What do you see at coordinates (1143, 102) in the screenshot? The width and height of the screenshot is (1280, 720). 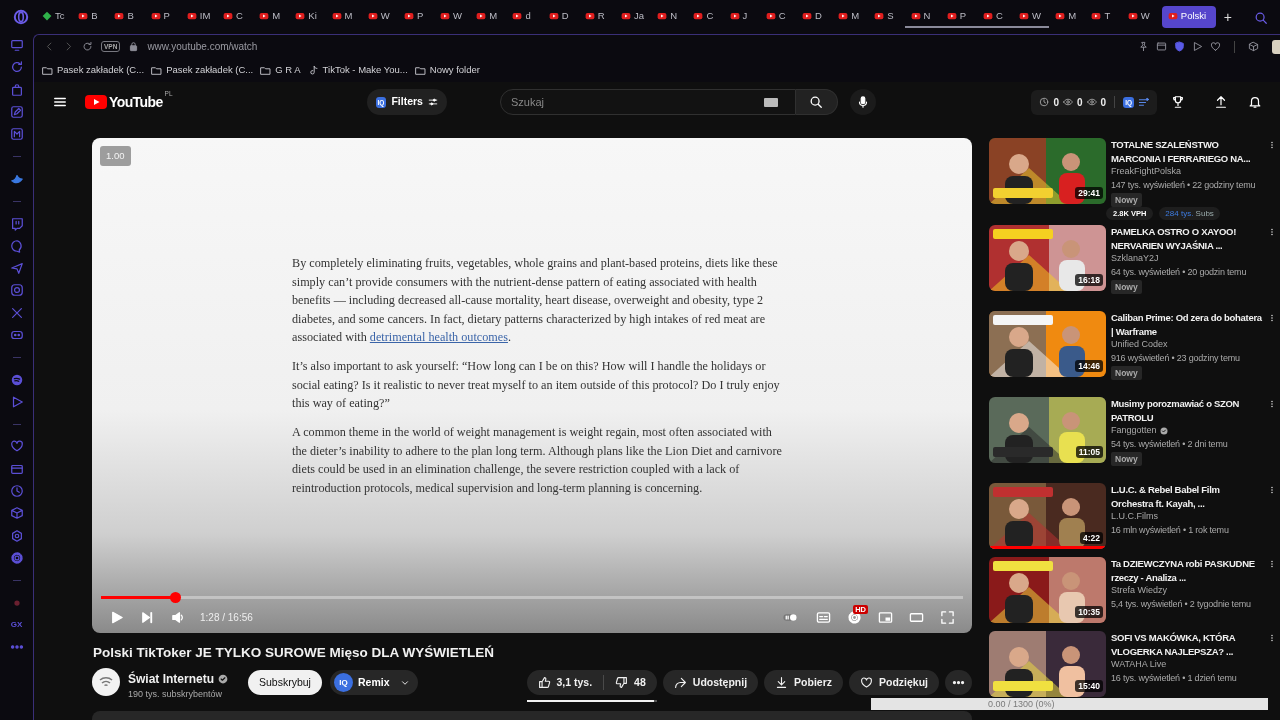 I see `list-icon` at bounding box center [1143, 102].